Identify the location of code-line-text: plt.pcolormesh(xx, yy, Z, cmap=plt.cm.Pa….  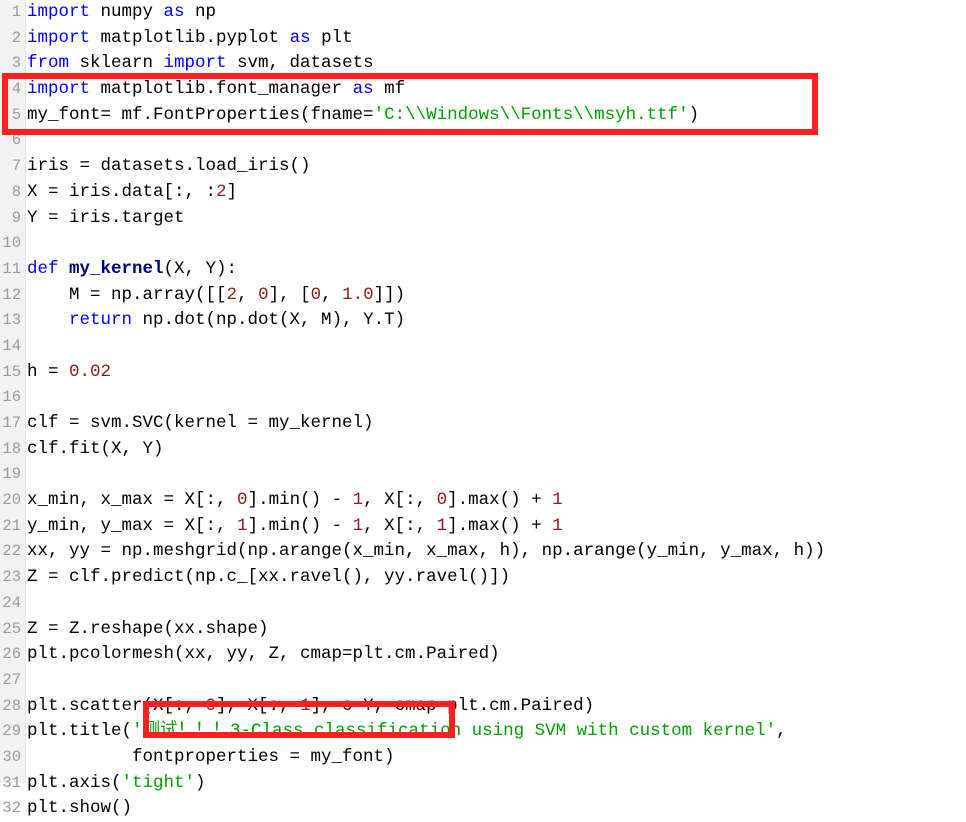
(263, 655).